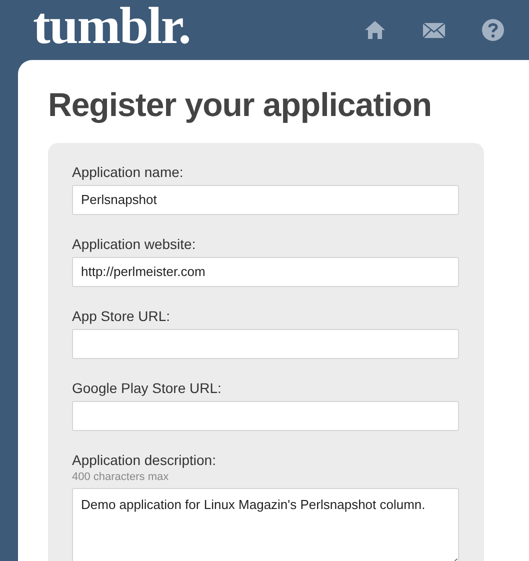  Describe the element at coordinates (265, 199) in the screenshot. I see `input-field: Perlsnapshot` at that location.